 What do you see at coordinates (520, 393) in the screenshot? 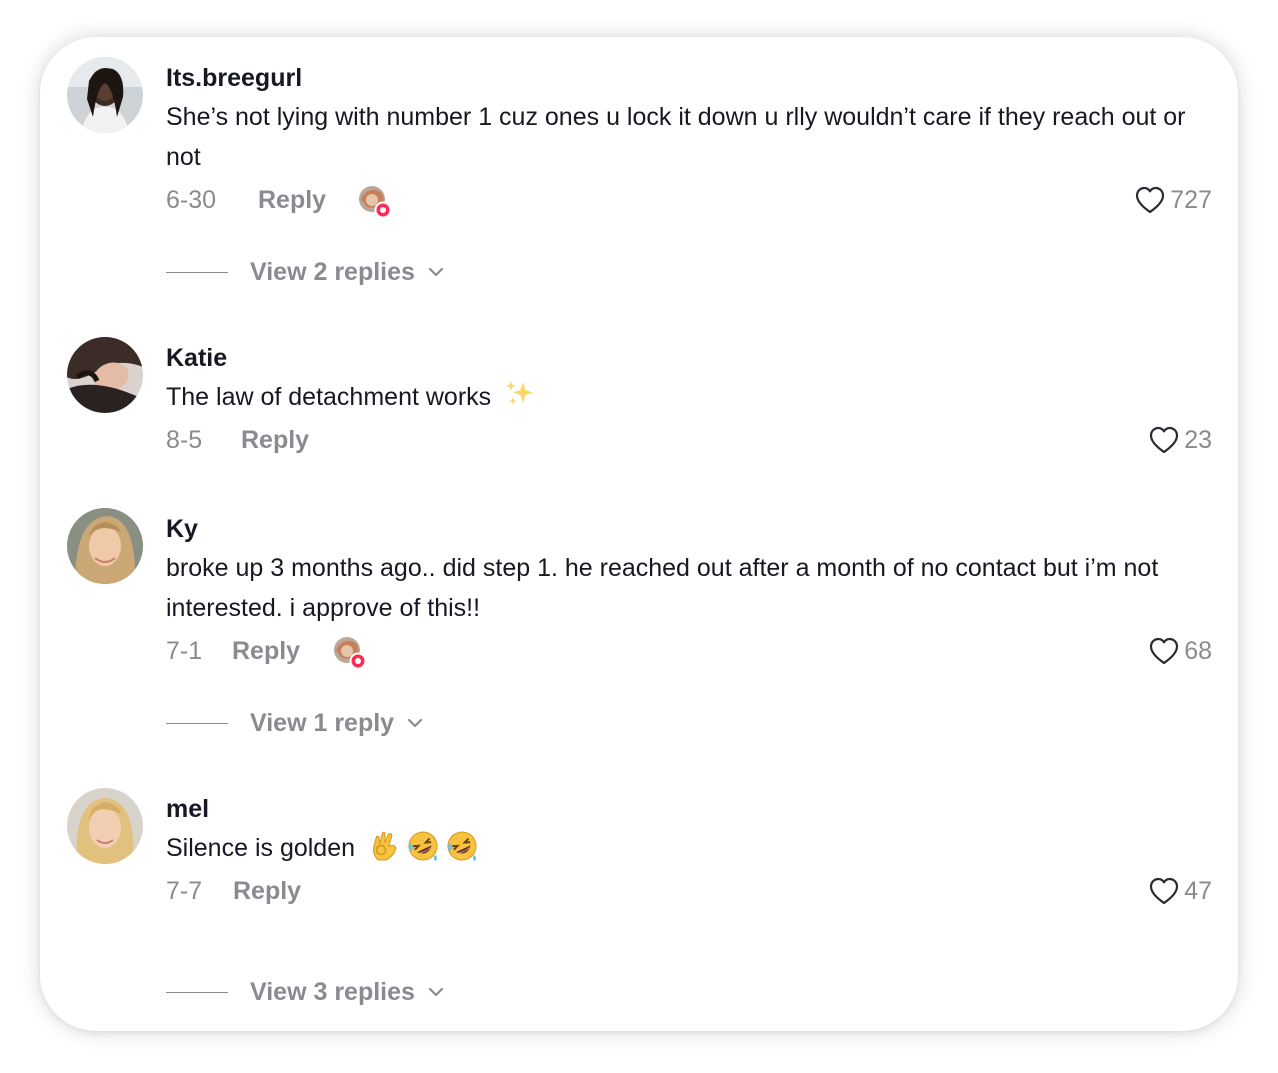
I see `sparkles-emoji-icon` at bounding box center [520, 393].